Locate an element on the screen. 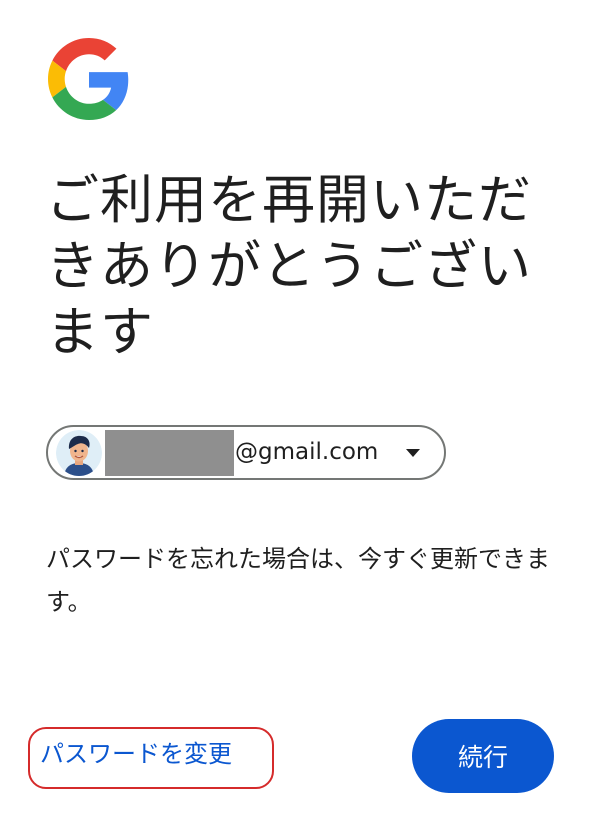 The image size is (600, 838). email-domain-text: @gmail.com is located at coordinates (307, 452).